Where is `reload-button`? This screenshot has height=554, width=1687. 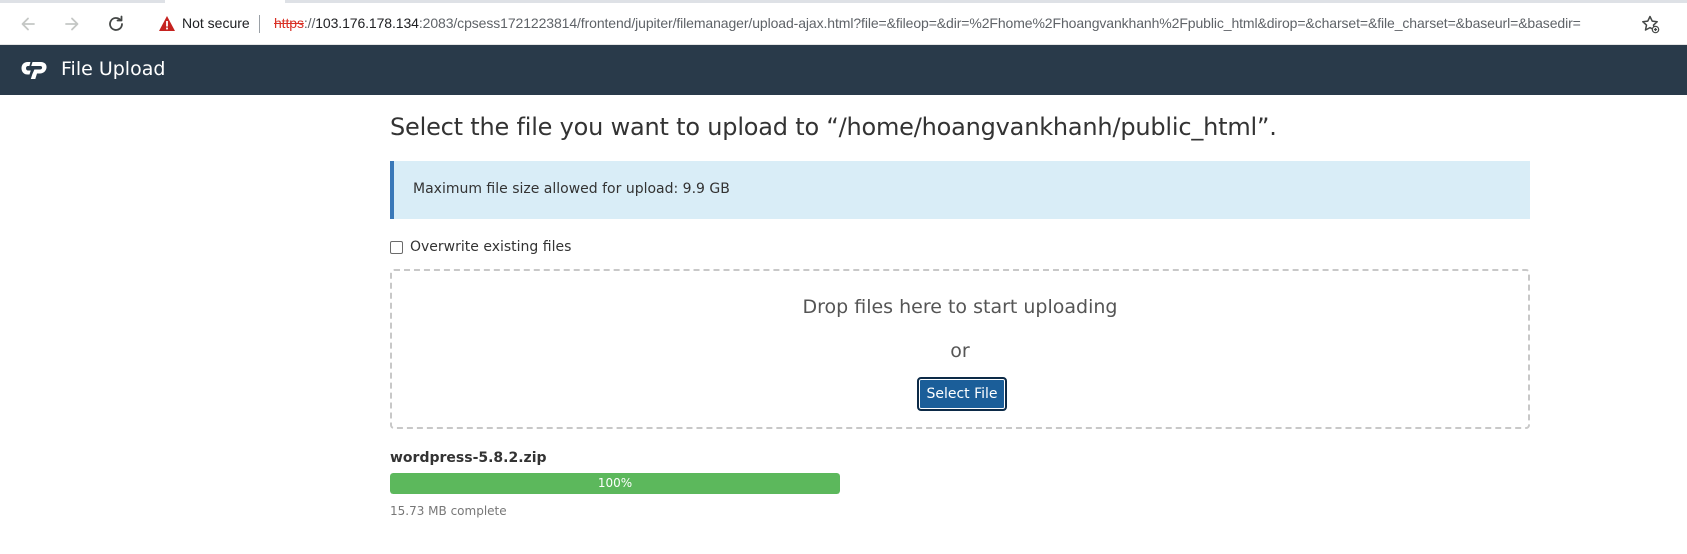 reload-button is located at coordinates (116, 24).